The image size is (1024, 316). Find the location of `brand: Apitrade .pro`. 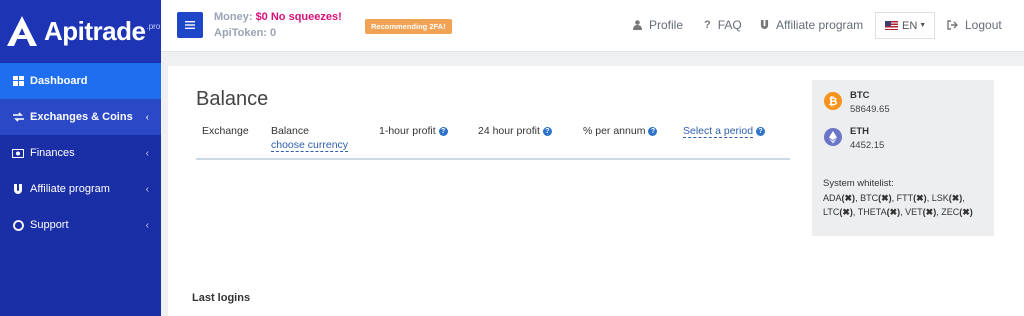

brand: Apitrade .pro is located at coordinates (80, 31).